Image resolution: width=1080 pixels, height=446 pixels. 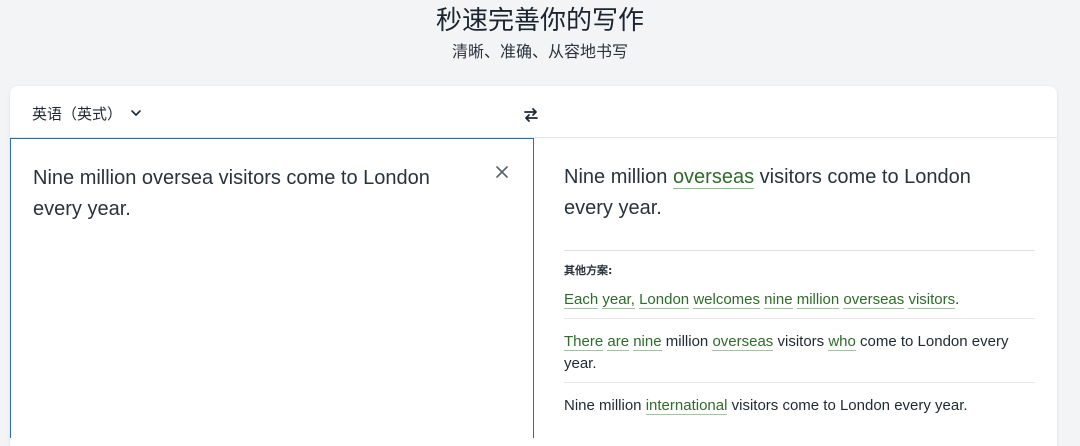 What do you see at coordinates (584, 342) in the screenshot?
I see `suggested-word: There` at bounding box center [584, 342].